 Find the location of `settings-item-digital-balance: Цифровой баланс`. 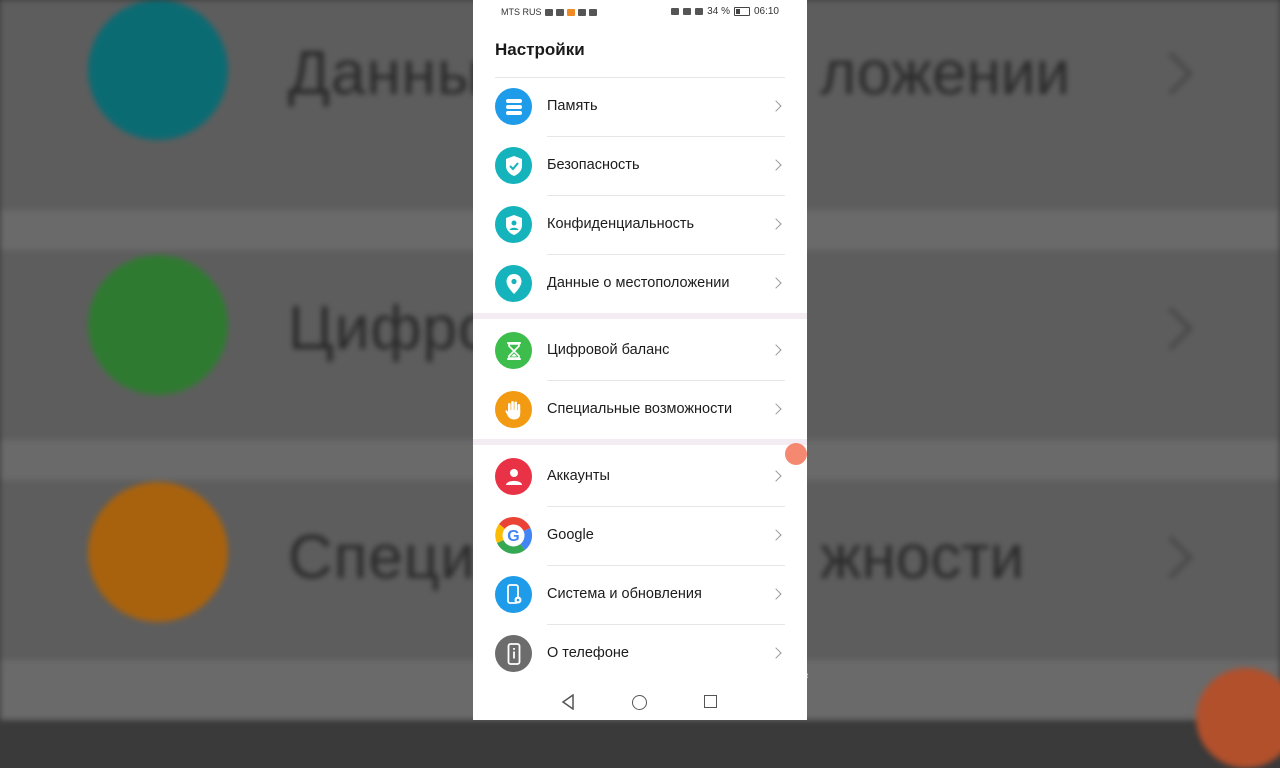

settings-item-digital-balance: Цифровой баланс is located at coordinates (640, 350).